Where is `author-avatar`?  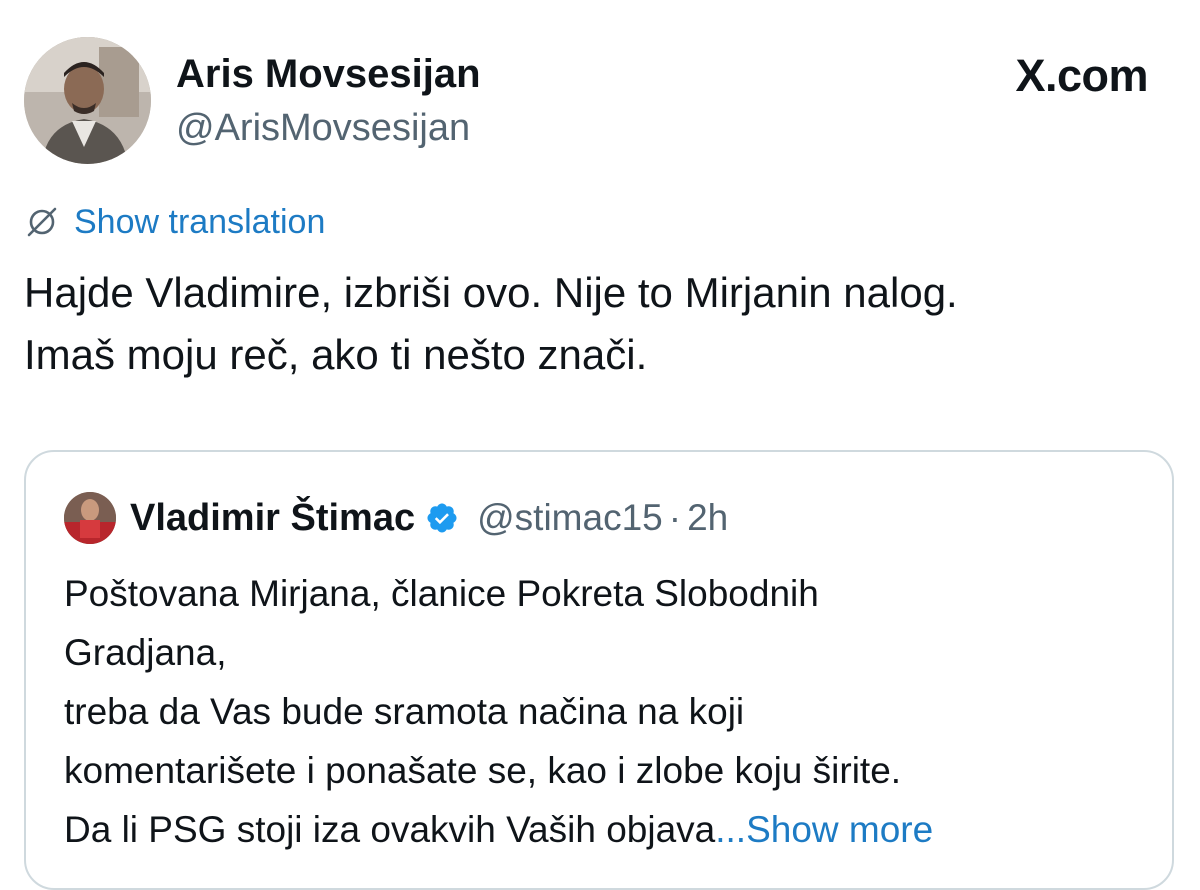
author-avatar is located at coordinates (87, 100).